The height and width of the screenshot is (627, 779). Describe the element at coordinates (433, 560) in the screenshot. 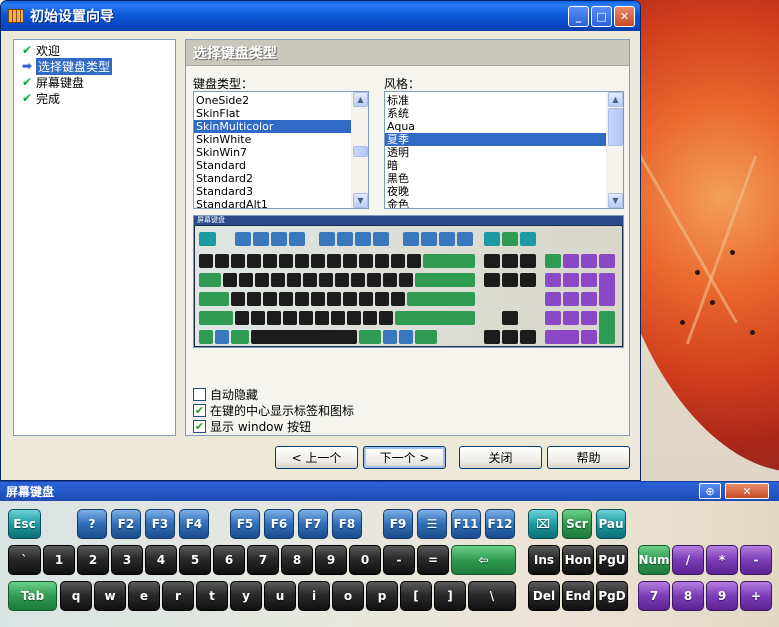

I see `key: =` at that location.